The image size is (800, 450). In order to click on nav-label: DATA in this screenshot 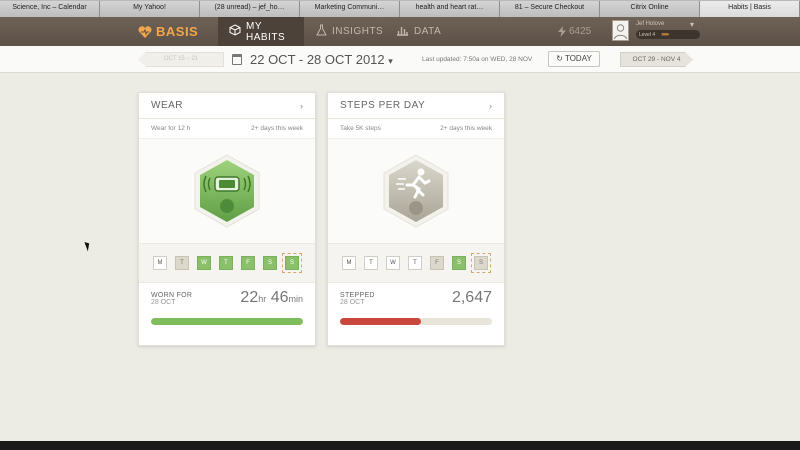, I will do `click(428, 31)`.